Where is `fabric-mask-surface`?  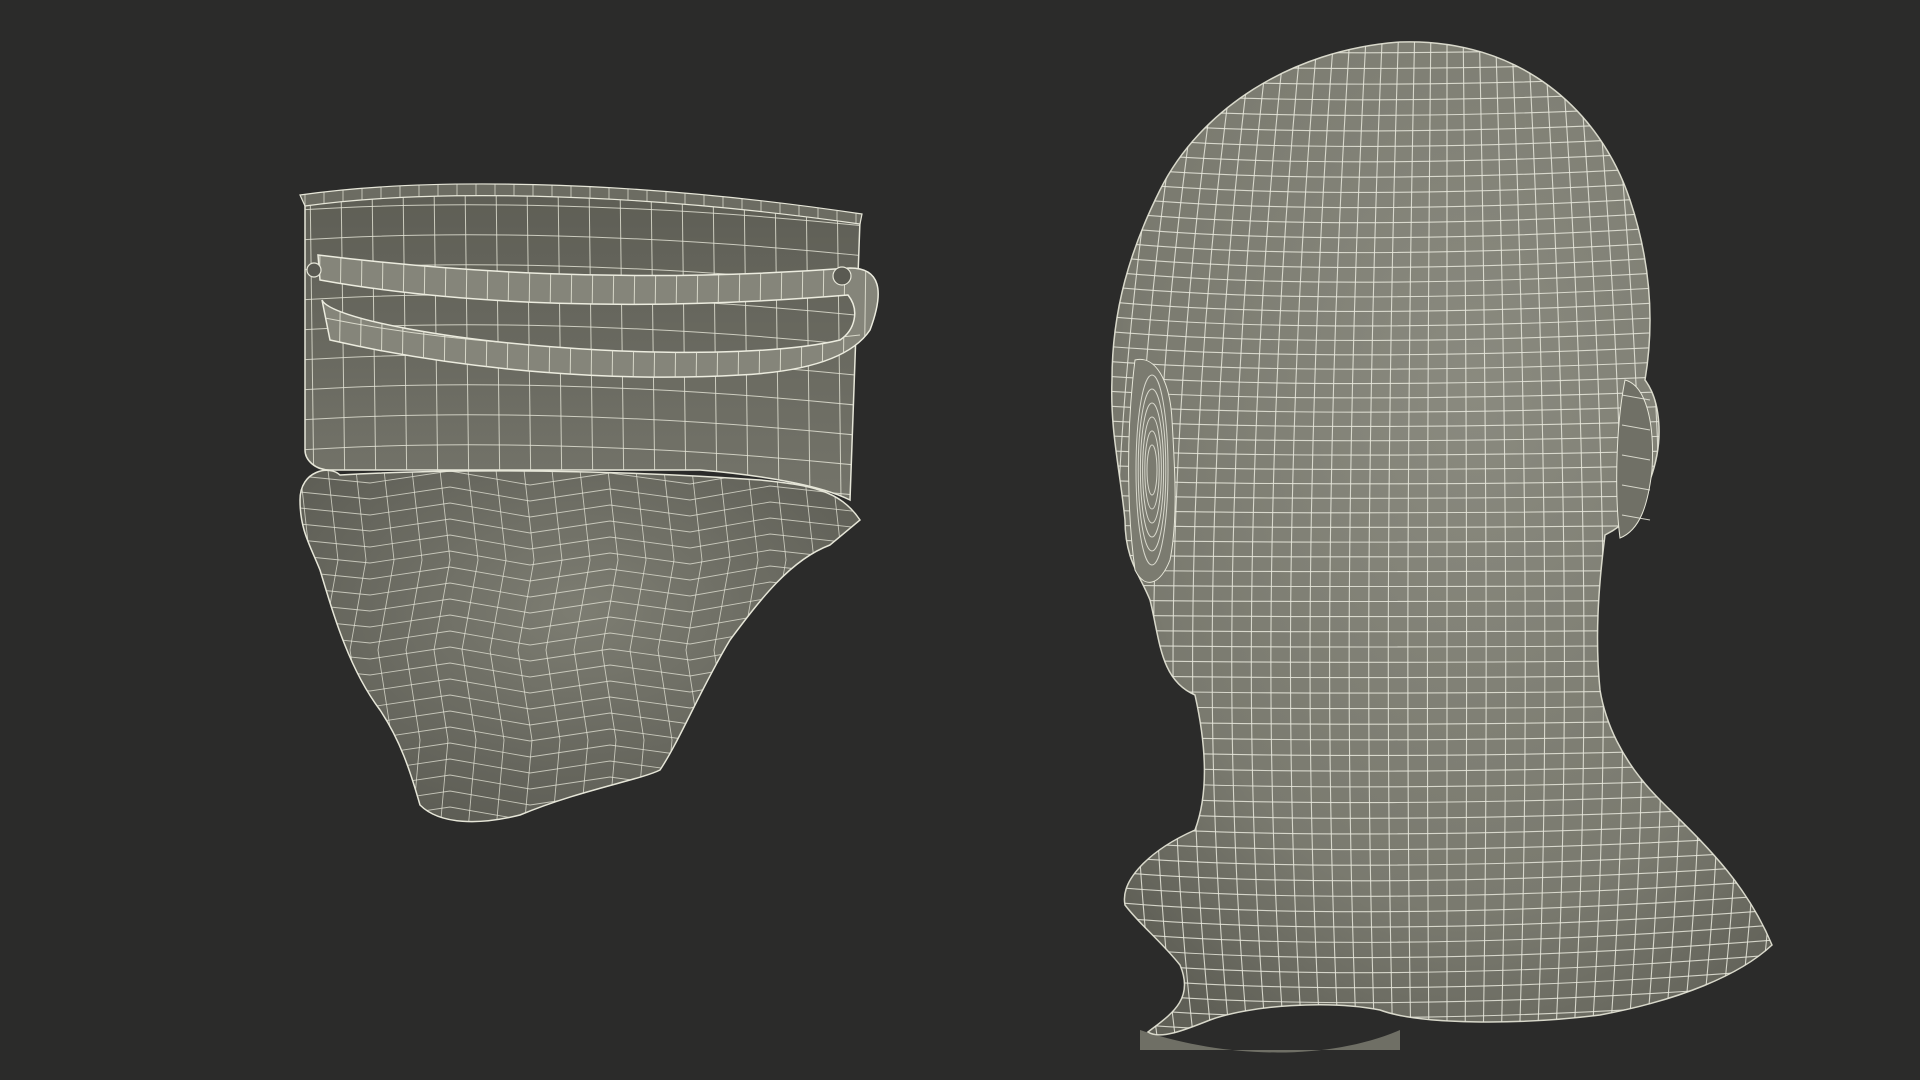
fabric-mask-surface is located at coordinates (580, 646).